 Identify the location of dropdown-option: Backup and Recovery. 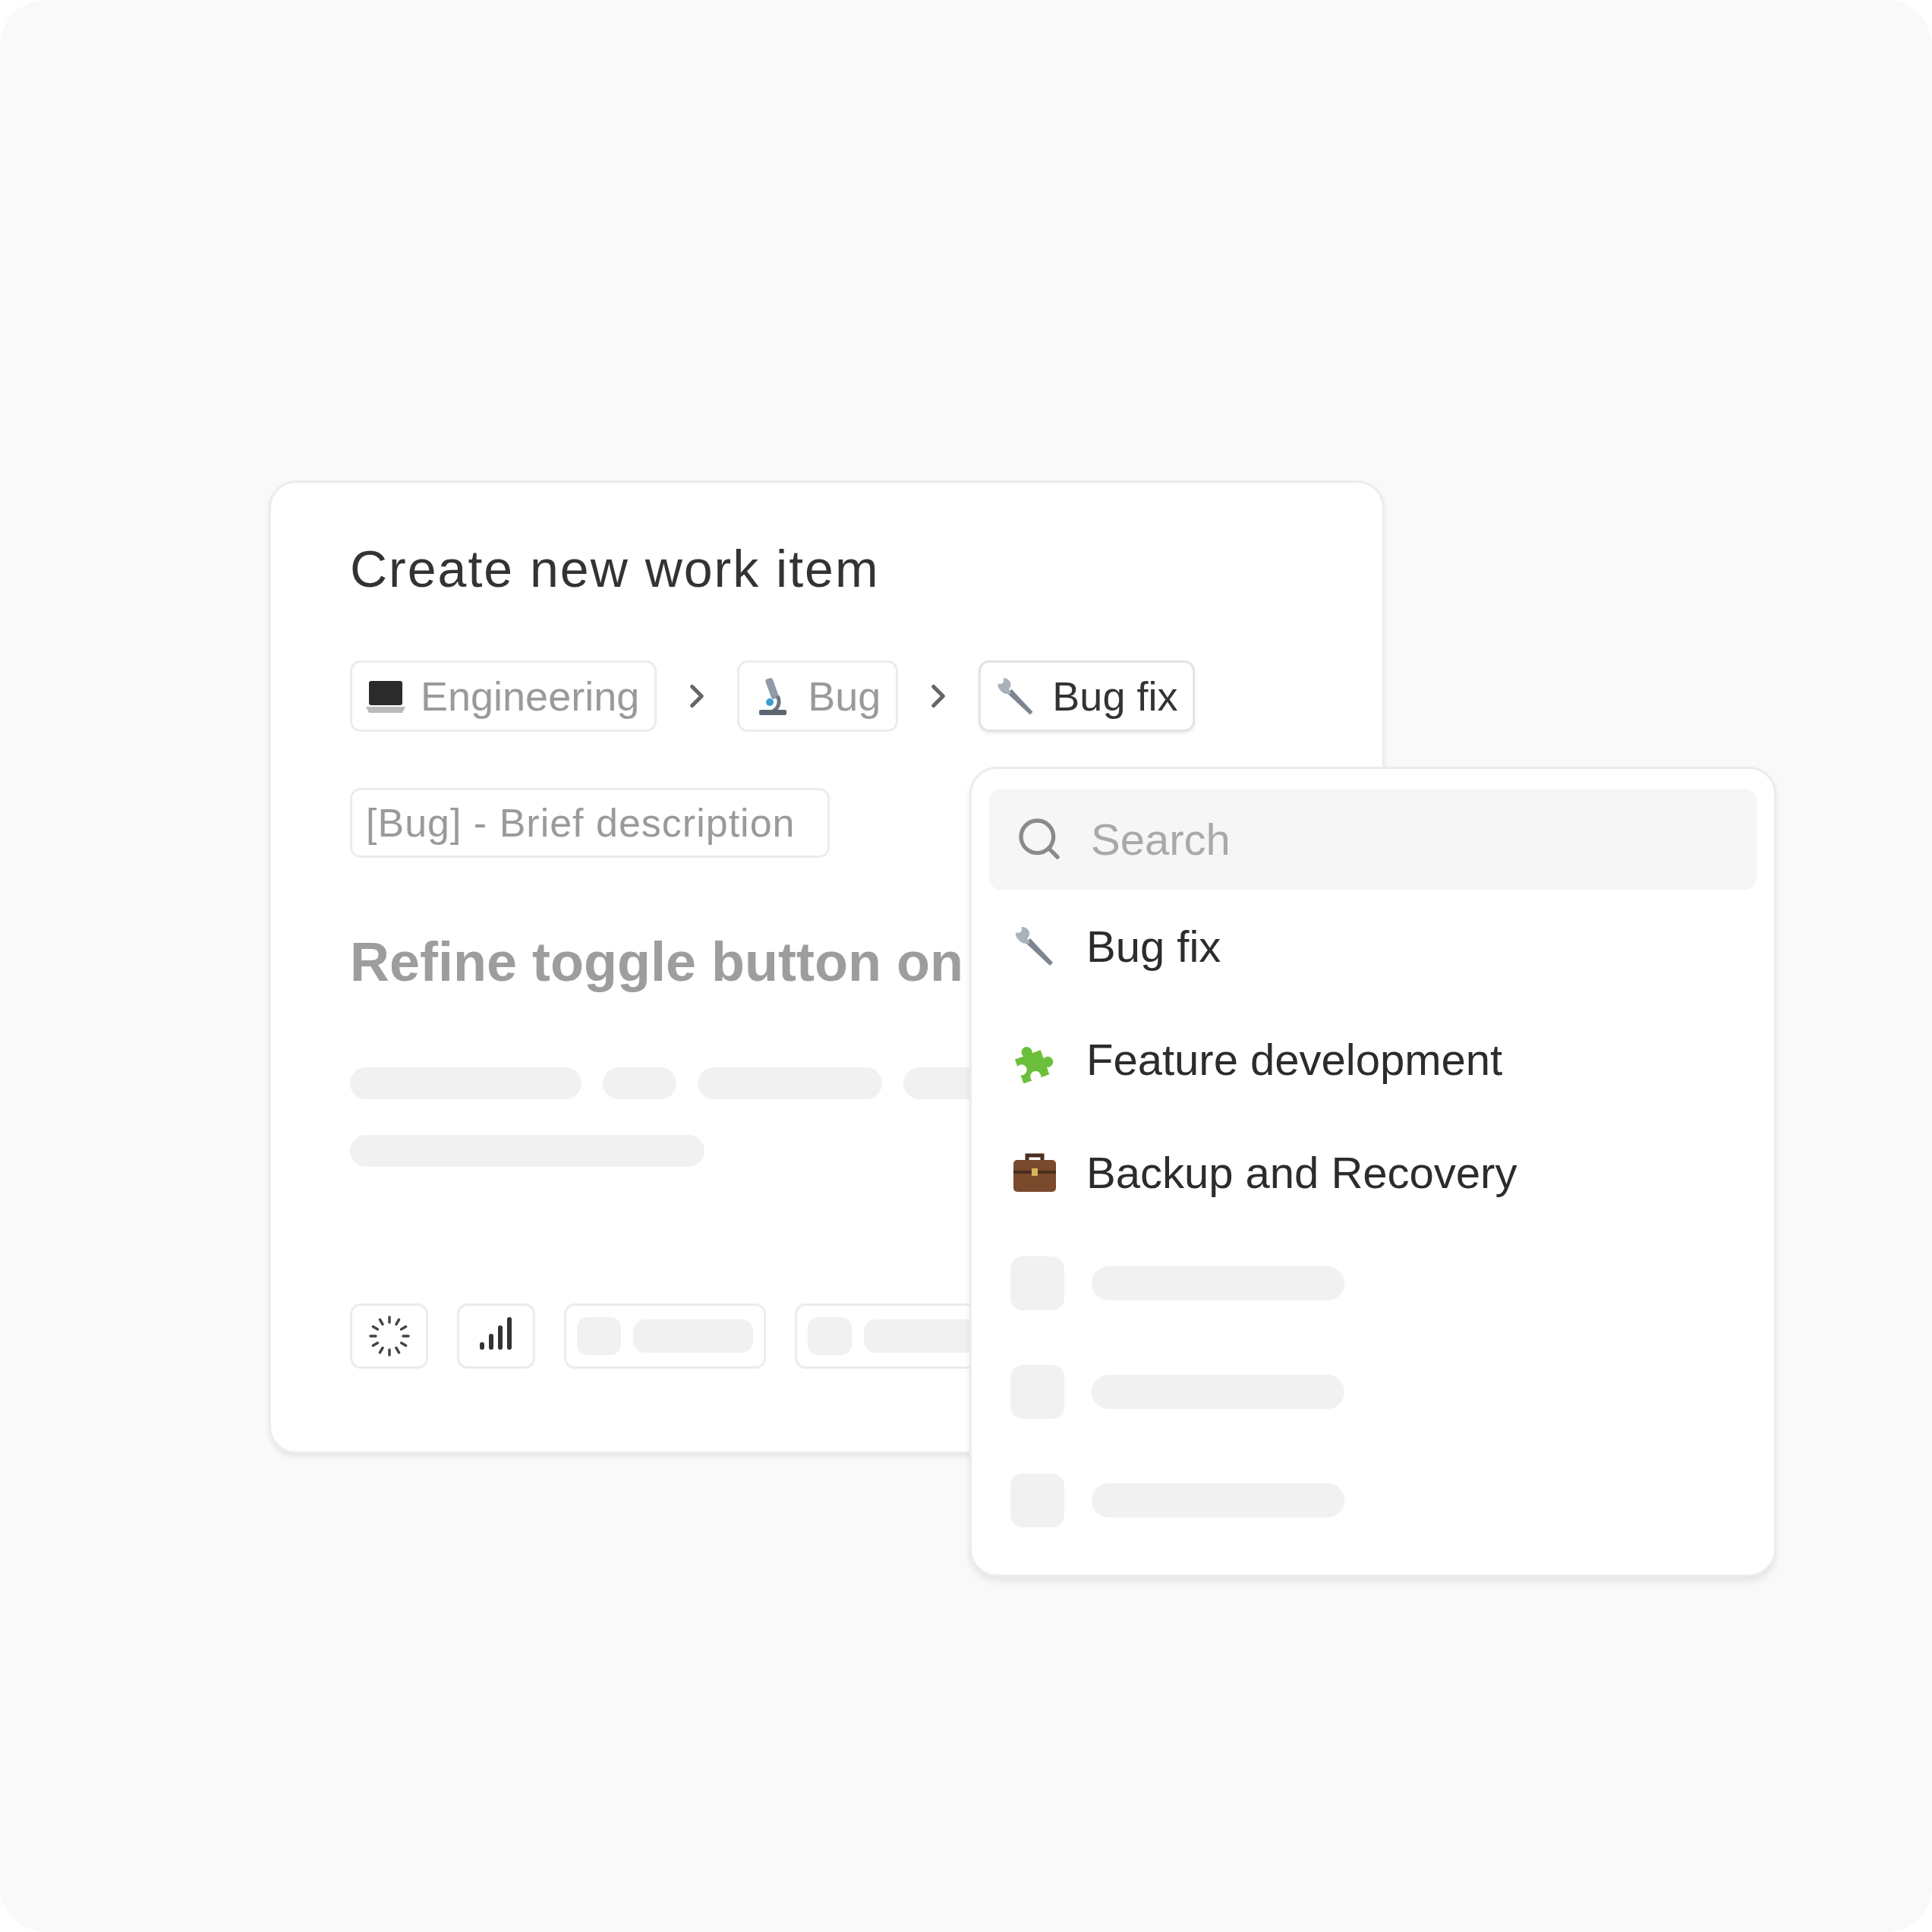
(1373, 1172).